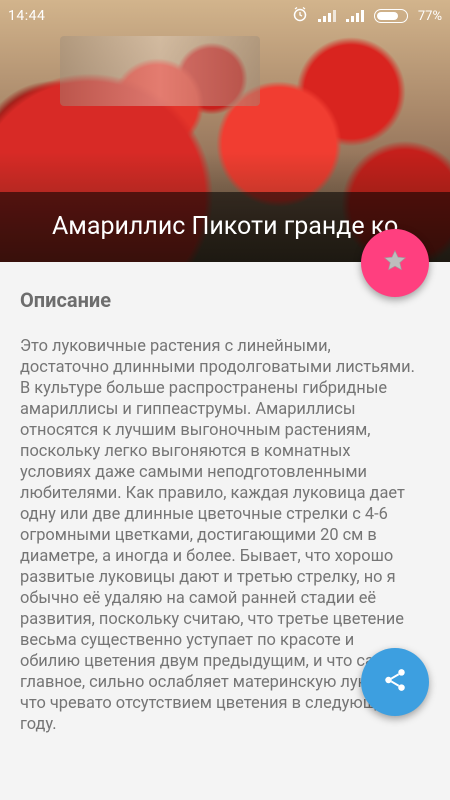  Describe the element at coordinates (367, 16) in the screenshot. I see `status-icons: 77%` at that location.